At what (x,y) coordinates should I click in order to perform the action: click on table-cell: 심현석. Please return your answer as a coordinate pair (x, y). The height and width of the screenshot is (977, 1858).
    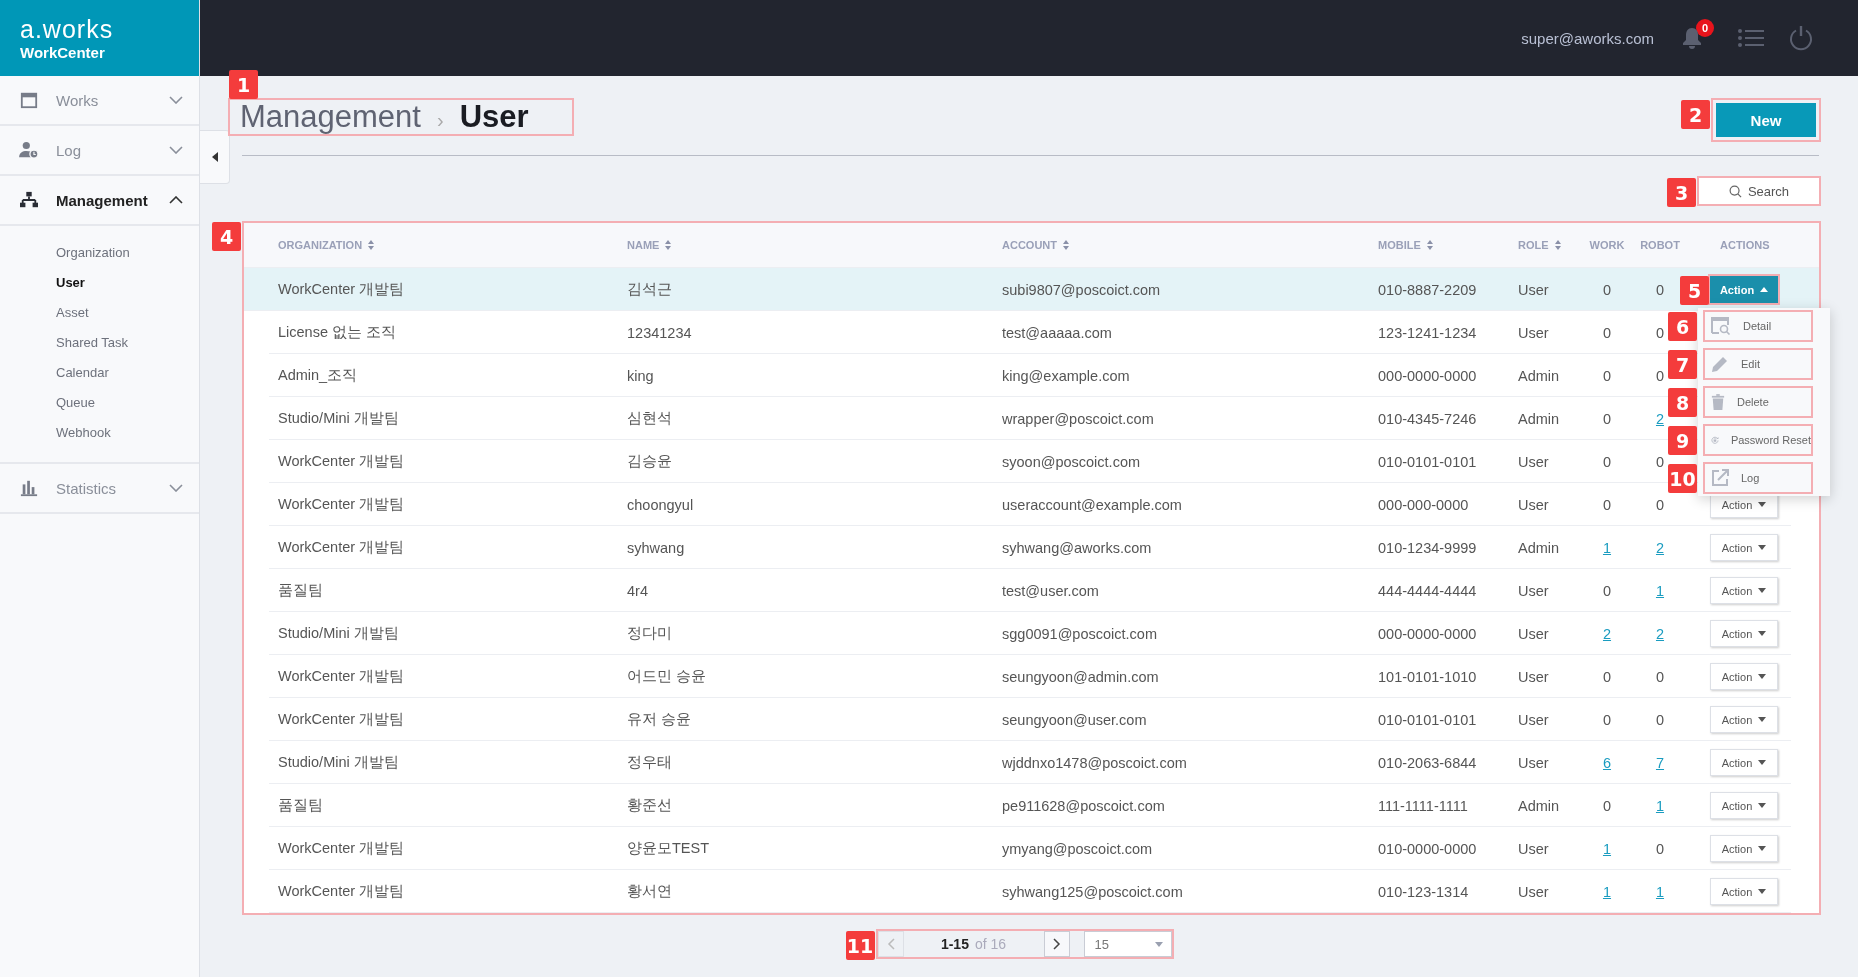
    Looking at the image, I should click on (649, 418).